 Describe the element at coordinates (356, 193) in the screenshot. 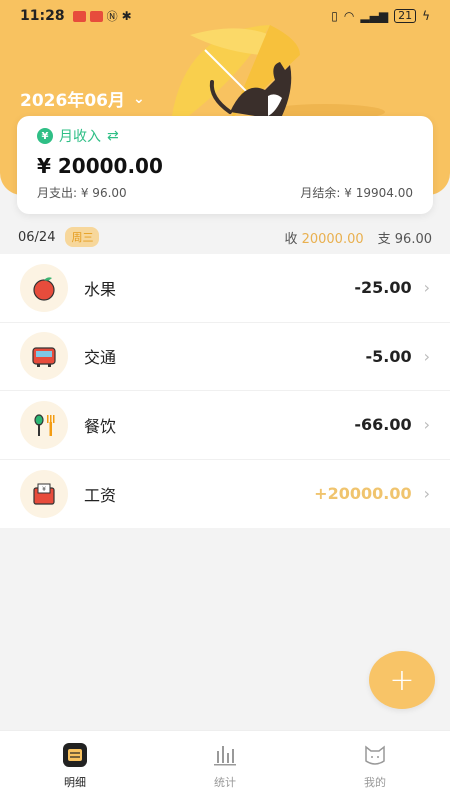

I see `monthly-balance: 月结余: ¥ 19904.00` at that location.